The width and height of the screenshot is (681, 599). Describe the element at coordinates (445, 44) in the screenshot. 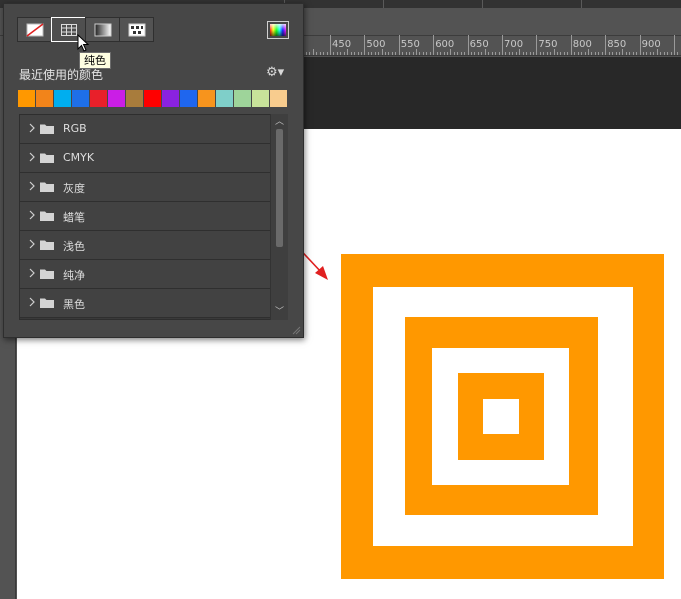

I see `ruler-label: 600` at that location.